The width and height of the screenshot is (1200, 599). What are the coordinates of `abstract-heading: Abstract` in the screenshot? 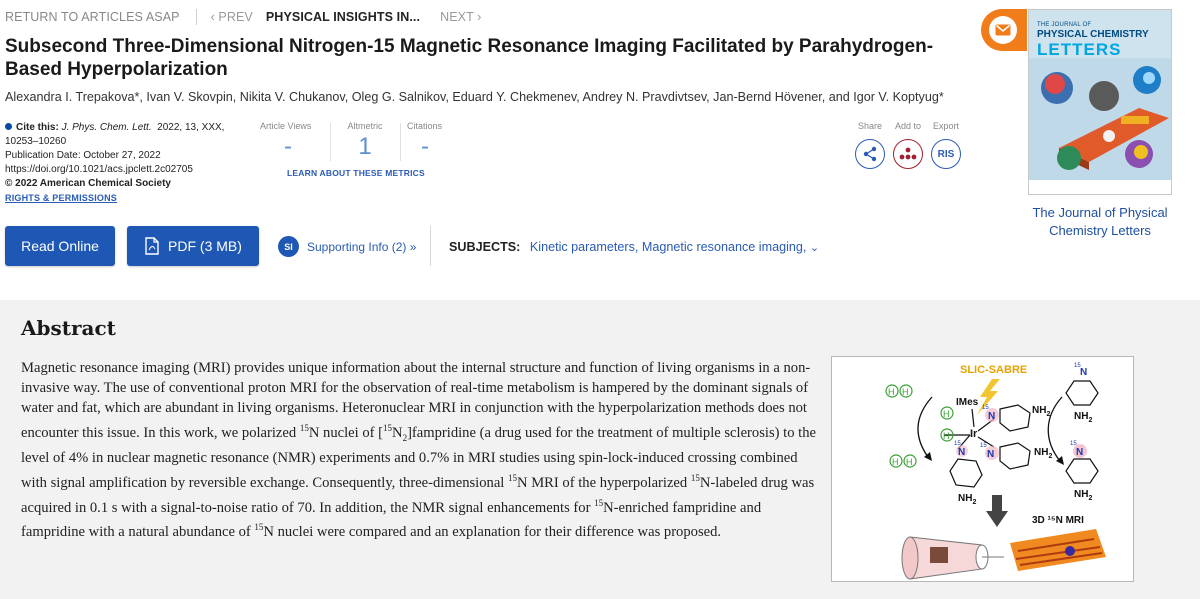 It's located at (68, 328).